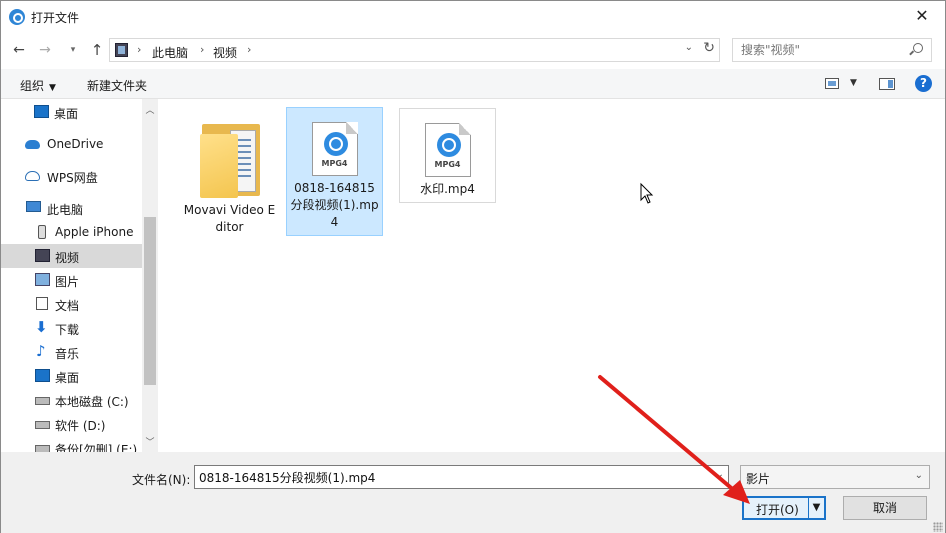 The width and height of the screenshot is (946, 533). Describe the element at coordinates (67, 330) in the screenshot. I see `sidebar-item-label: 下载` at that location.